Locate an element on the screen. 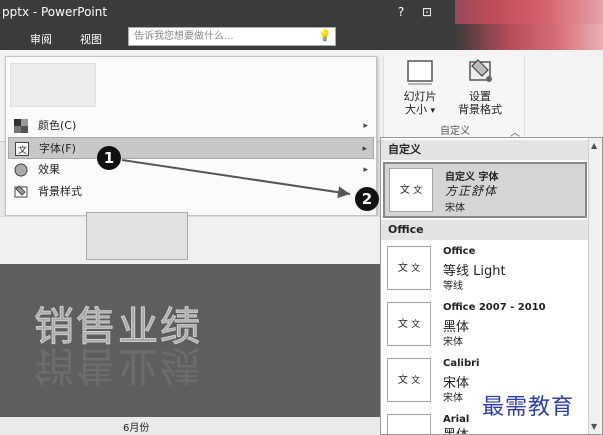 This screenshot has width=603, height=435. help-icon: ? is located at coordinates (401, 12).